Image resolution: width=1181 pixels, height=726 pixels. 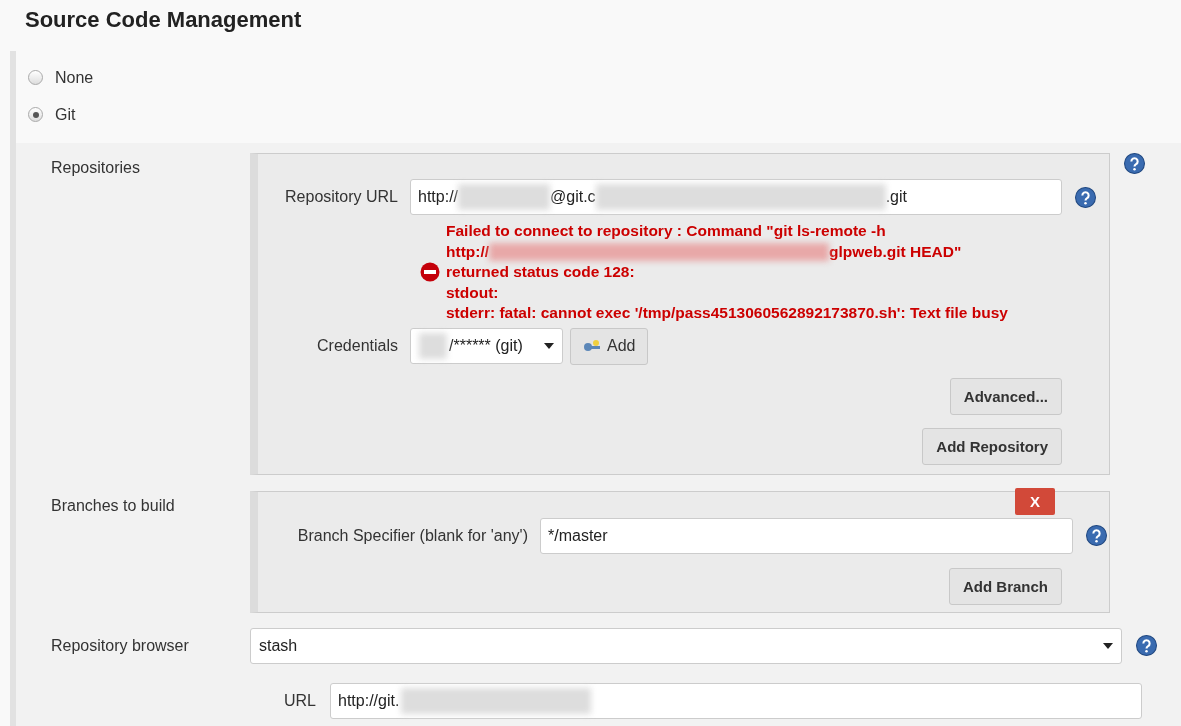 What do you see at coordinates (65, 114) in the screenshot?
I see `radio-label: Git` at bounding box center [65, 114].